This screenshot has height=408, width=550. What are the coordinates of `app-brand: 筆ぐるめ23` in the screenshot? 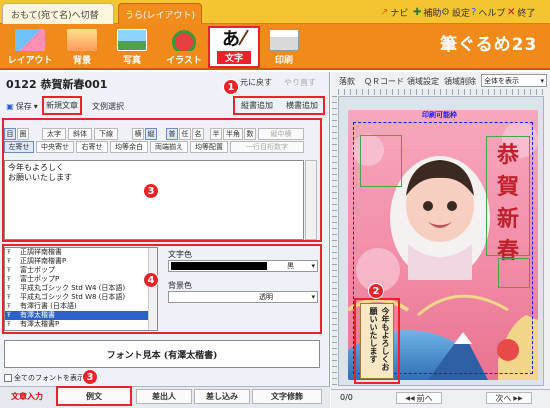 It's located at (489, 45).